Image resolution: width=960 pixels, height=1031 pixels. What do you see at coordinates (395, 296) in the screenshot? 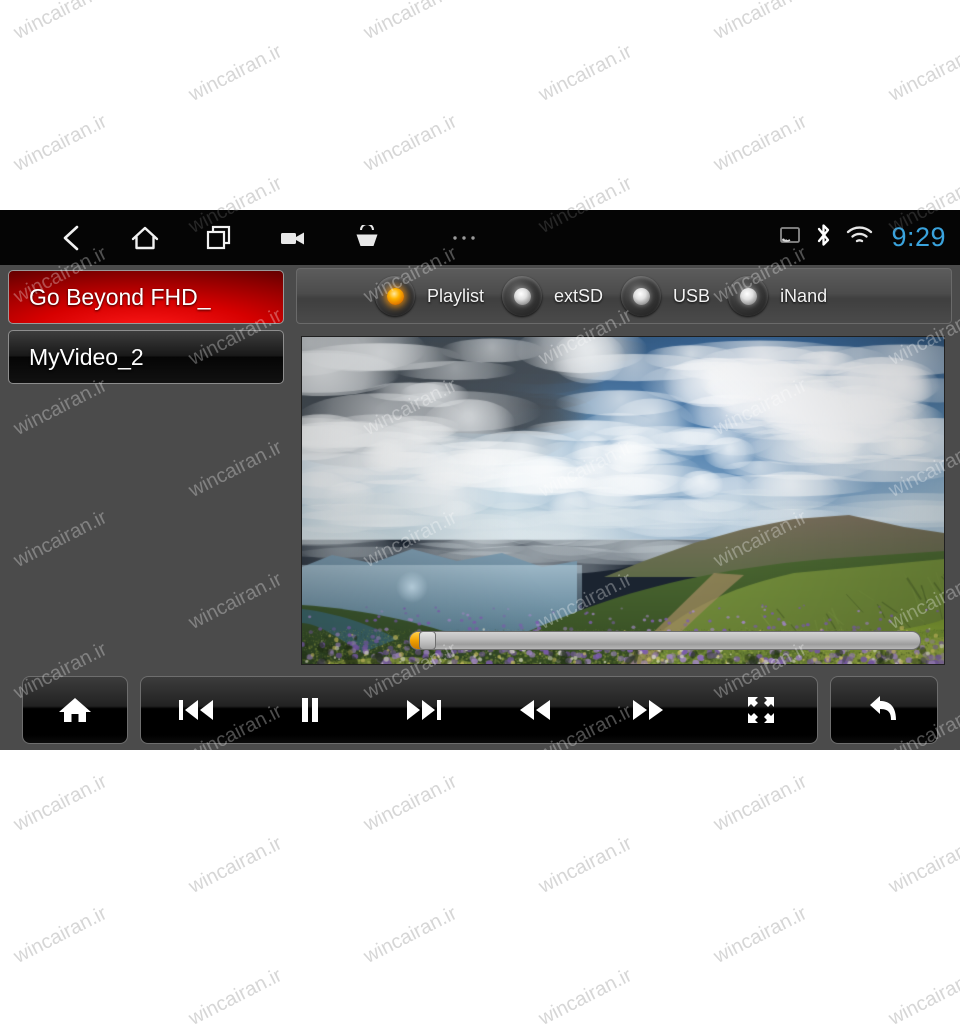
I see `radio-led-on-icon` at bounding box center [395, 296].